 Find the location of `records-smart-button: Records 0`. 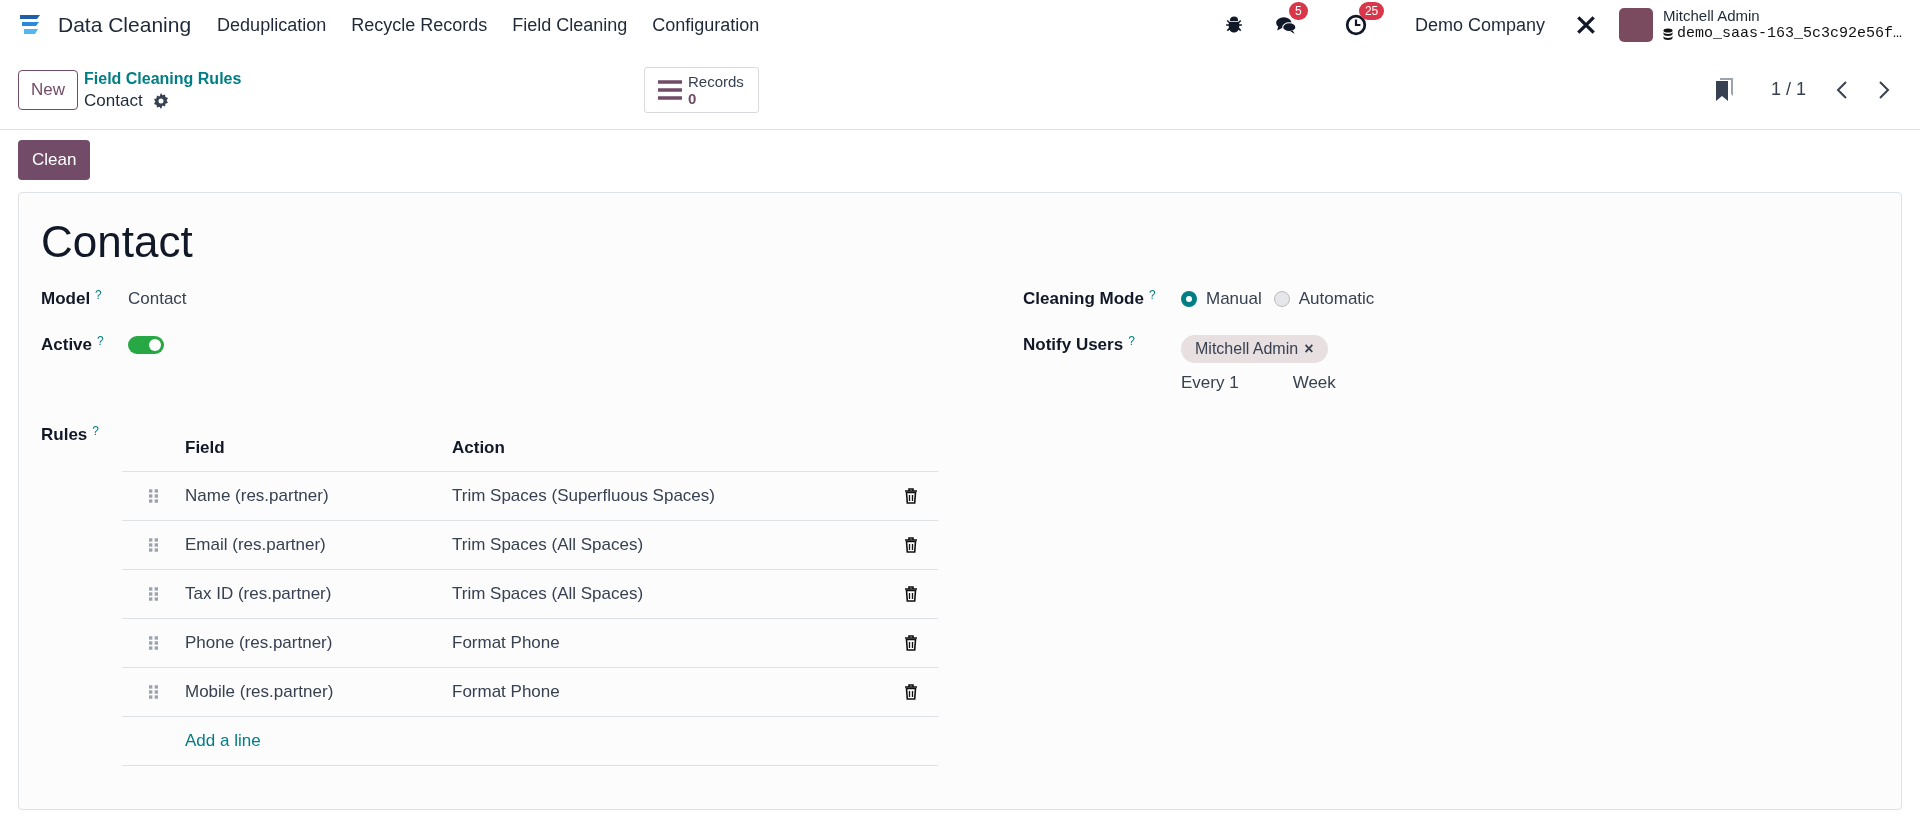

records-smart-button: Records 0 is located at coordinates (701, 89).